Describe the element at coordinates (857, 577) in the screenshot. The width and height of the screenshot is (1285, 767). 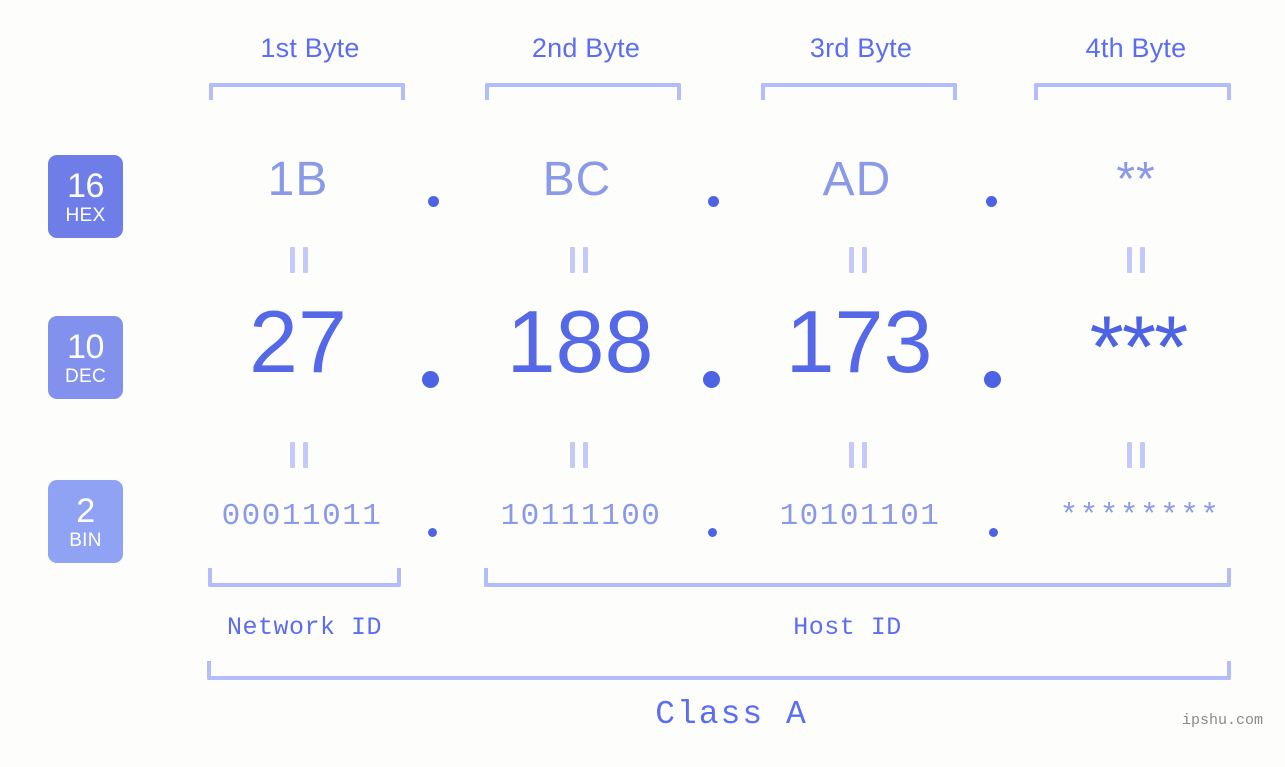
I see `host-id-bracket` at that location.